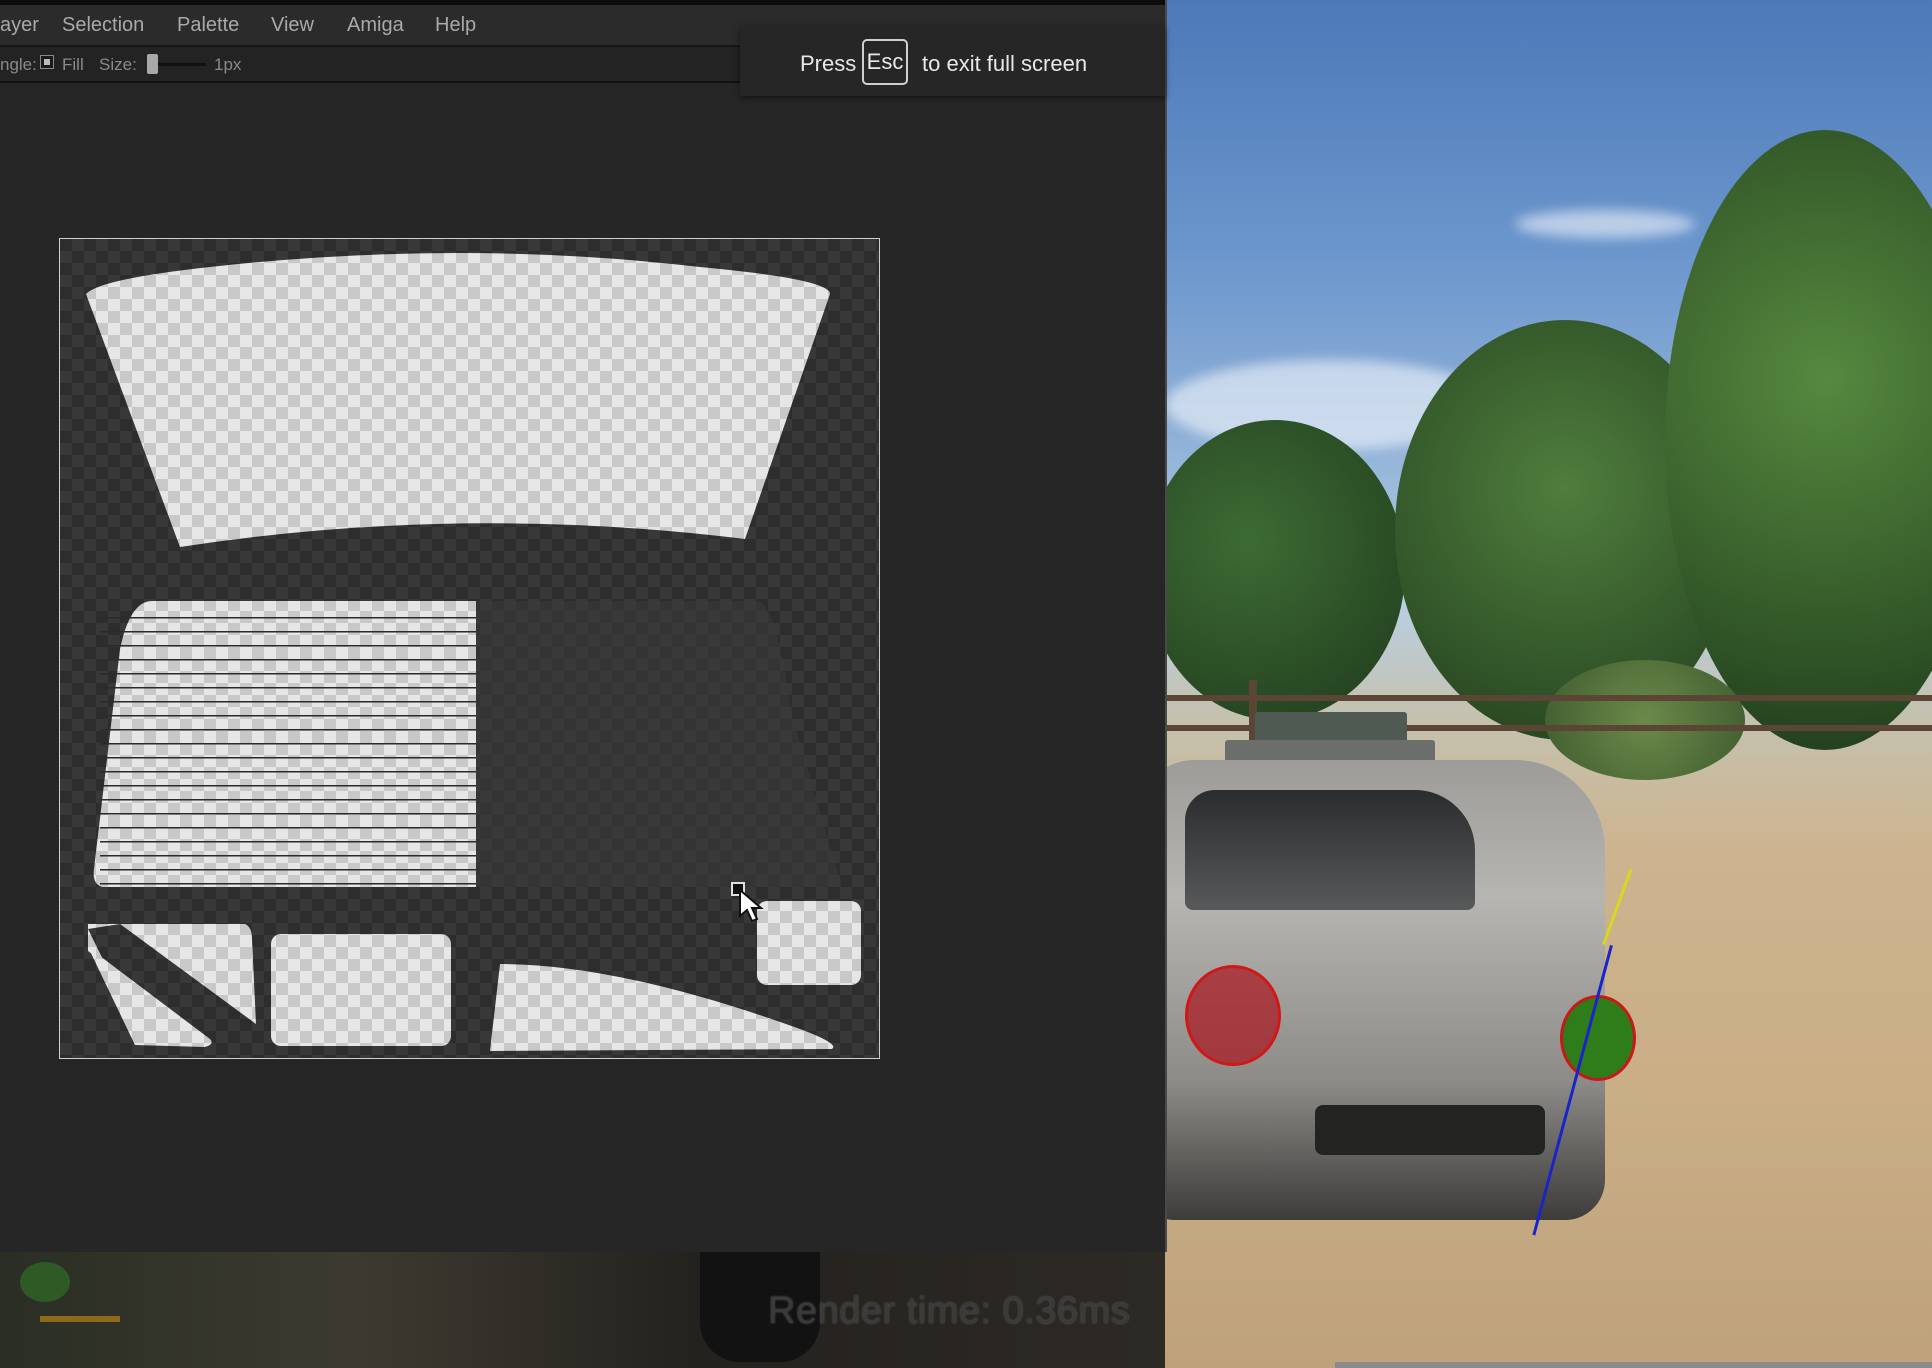 The image size is (1932, 1368). Describe the element at coordinates (885, 62) in the screenshot. I see `esc-key-badge: Esc` at that location.